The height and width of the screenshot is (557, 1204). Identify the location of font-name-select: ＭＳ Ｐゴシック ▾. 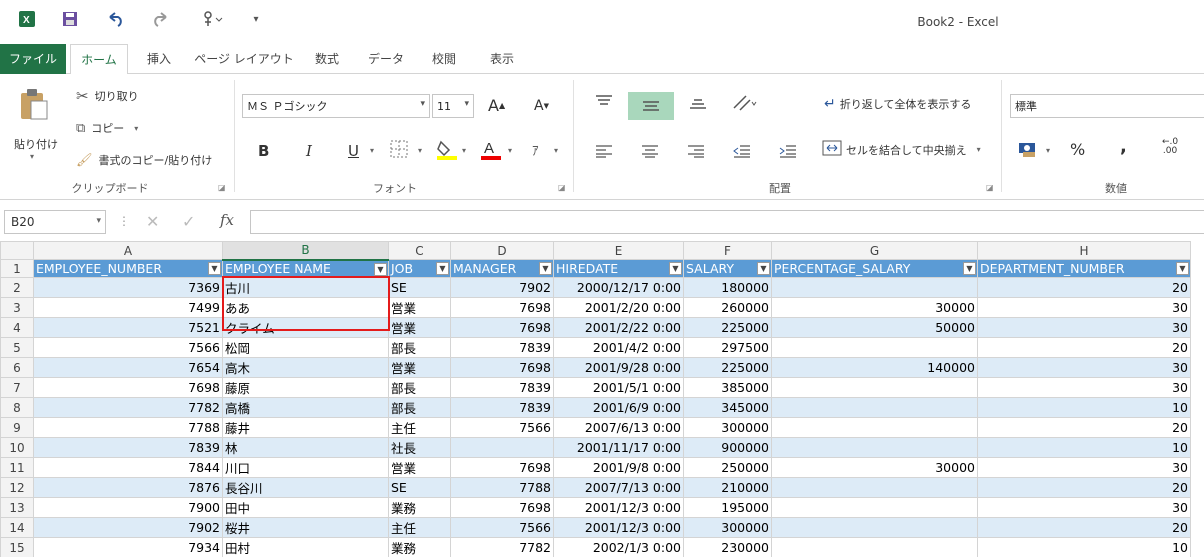
(336, 106).